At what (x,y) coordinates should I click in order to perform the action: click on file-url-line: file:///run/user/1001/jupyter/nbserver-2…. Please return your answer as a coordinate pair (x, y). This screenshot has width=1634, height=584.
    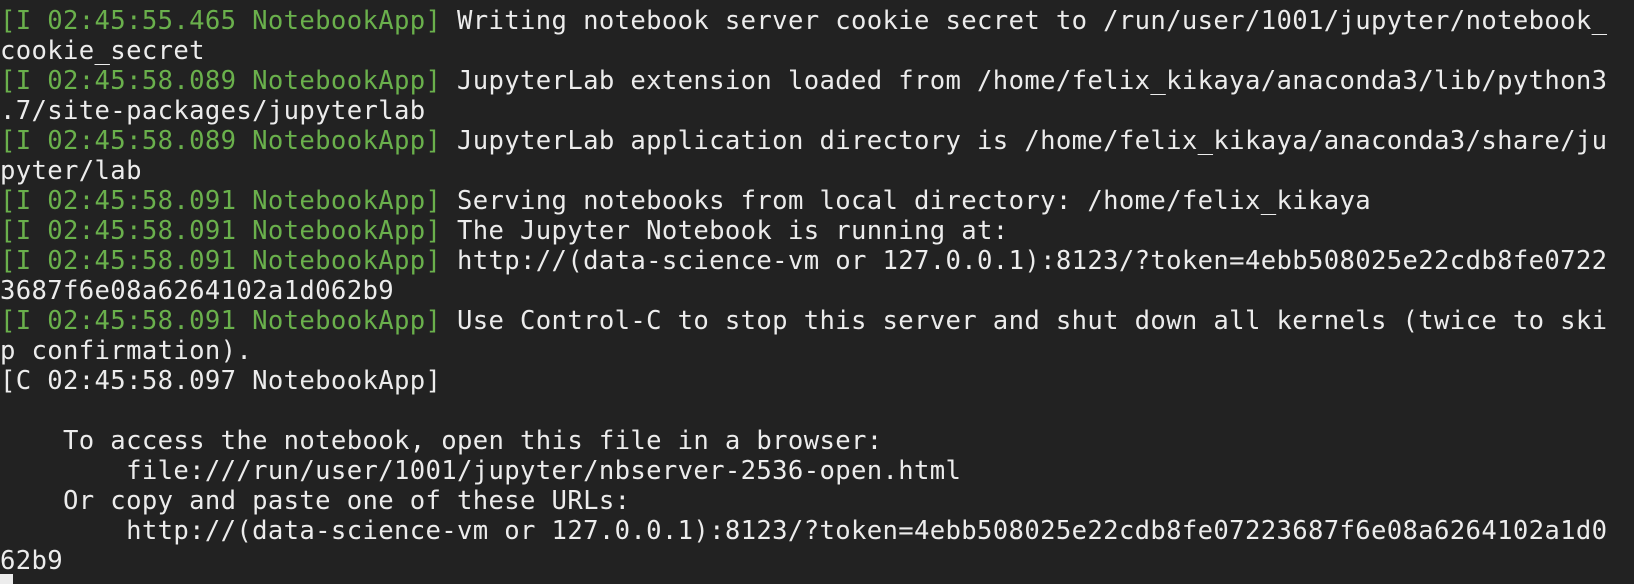
    Looking at the image, I should click on (795, 471).